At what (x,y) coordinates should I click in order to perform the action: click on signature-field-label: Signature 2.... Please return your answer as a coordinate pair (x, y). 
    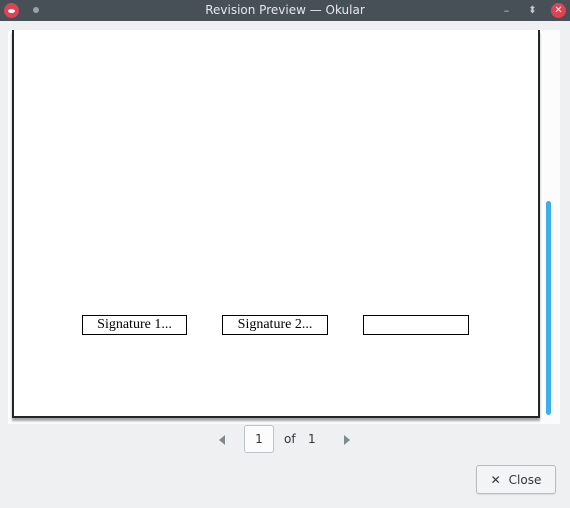
    Looking at the image, I should click on (275, 324).